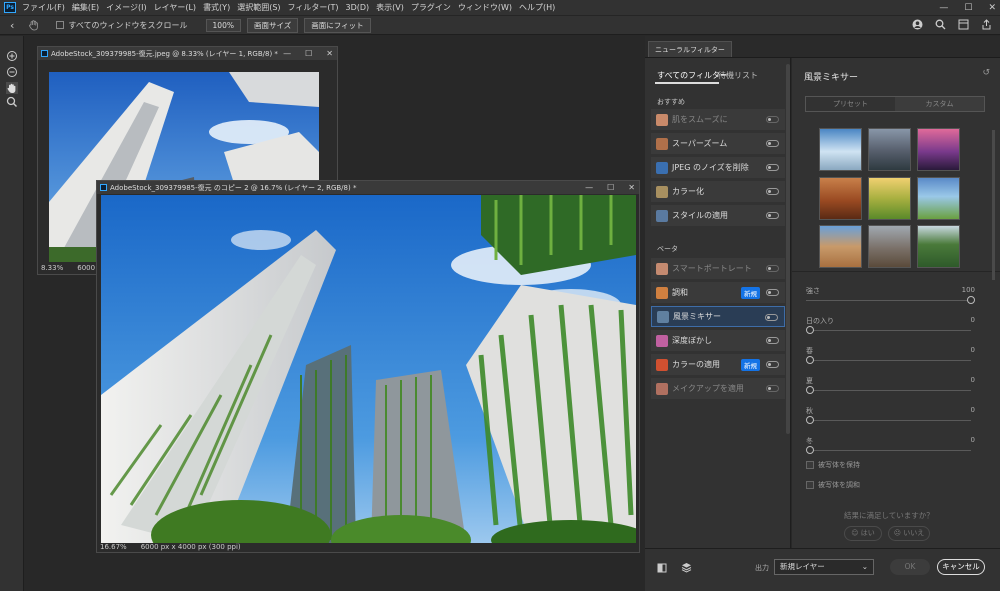 Image resolution: width=1000 pixels, height=591 pixels. Describe the element at coordinates (718, 316) in the screenshot. I see `filter-row: 風景ミキサー` at that location.